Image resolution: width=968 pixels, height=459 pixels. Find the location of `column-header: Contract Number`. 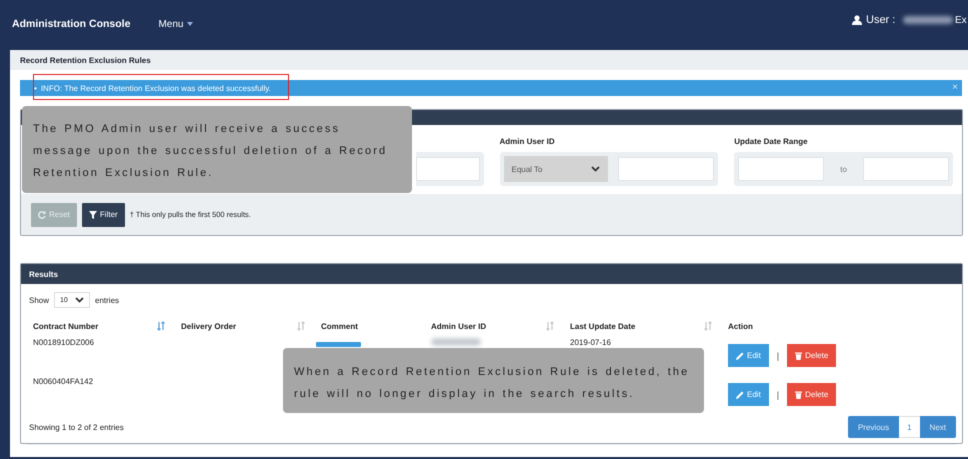

column-header: Contract Number is located at coordinates (65, 326).